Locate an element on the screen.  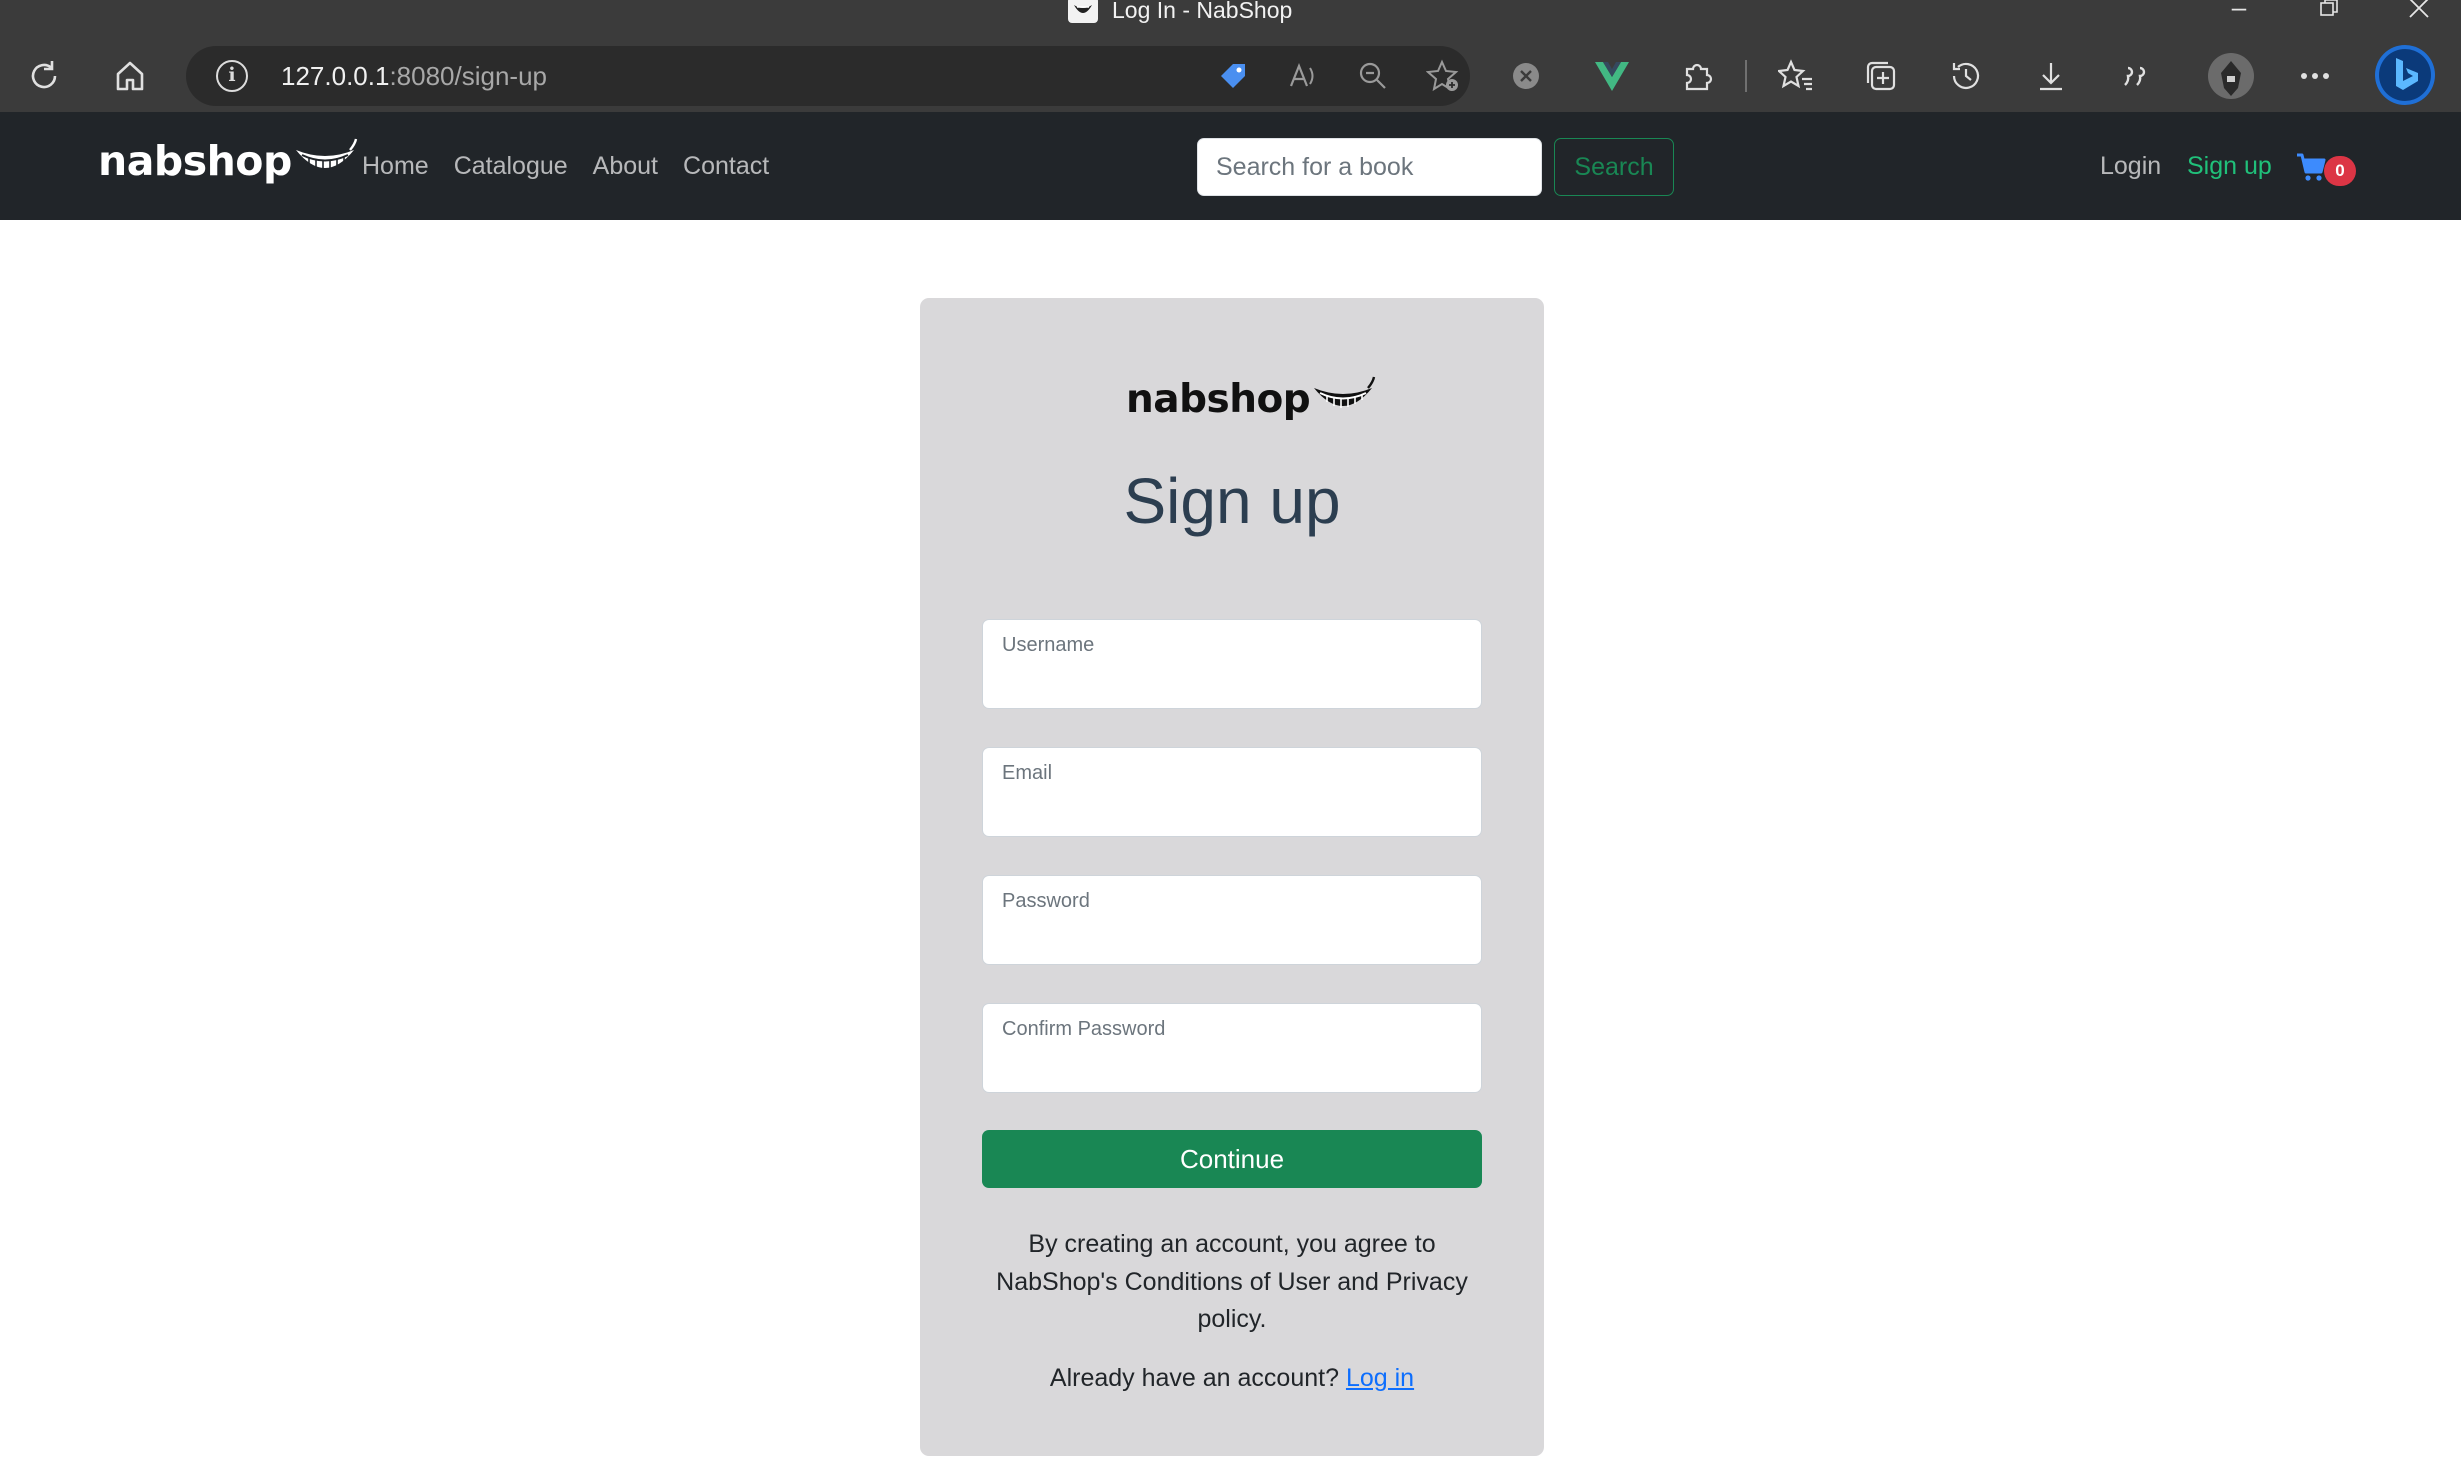
url-text: 127.0.0.1:8080/sign-up is located at coordinates (414, 76).